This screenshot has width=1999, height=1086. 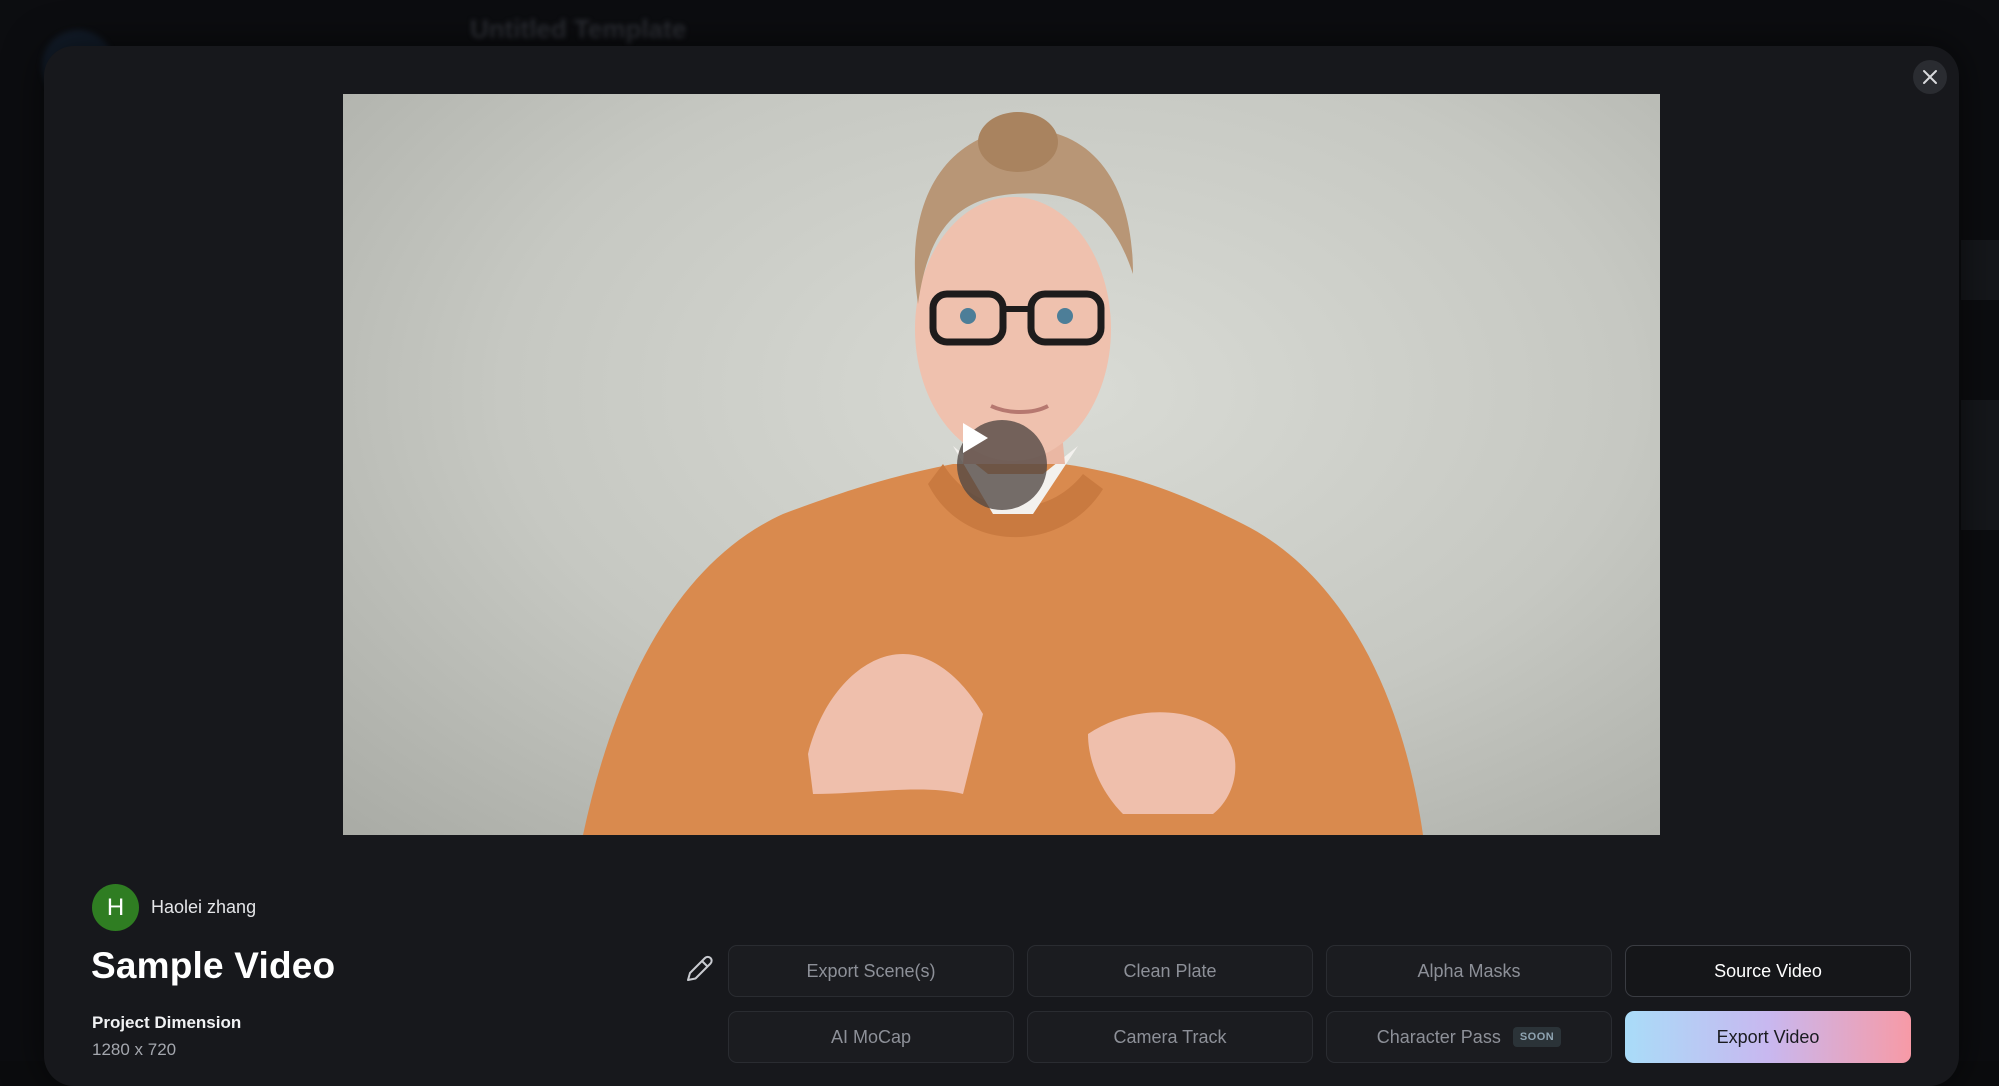 I want to click on camera-track-button: Camera Track, so click(x=1170, y=1037).